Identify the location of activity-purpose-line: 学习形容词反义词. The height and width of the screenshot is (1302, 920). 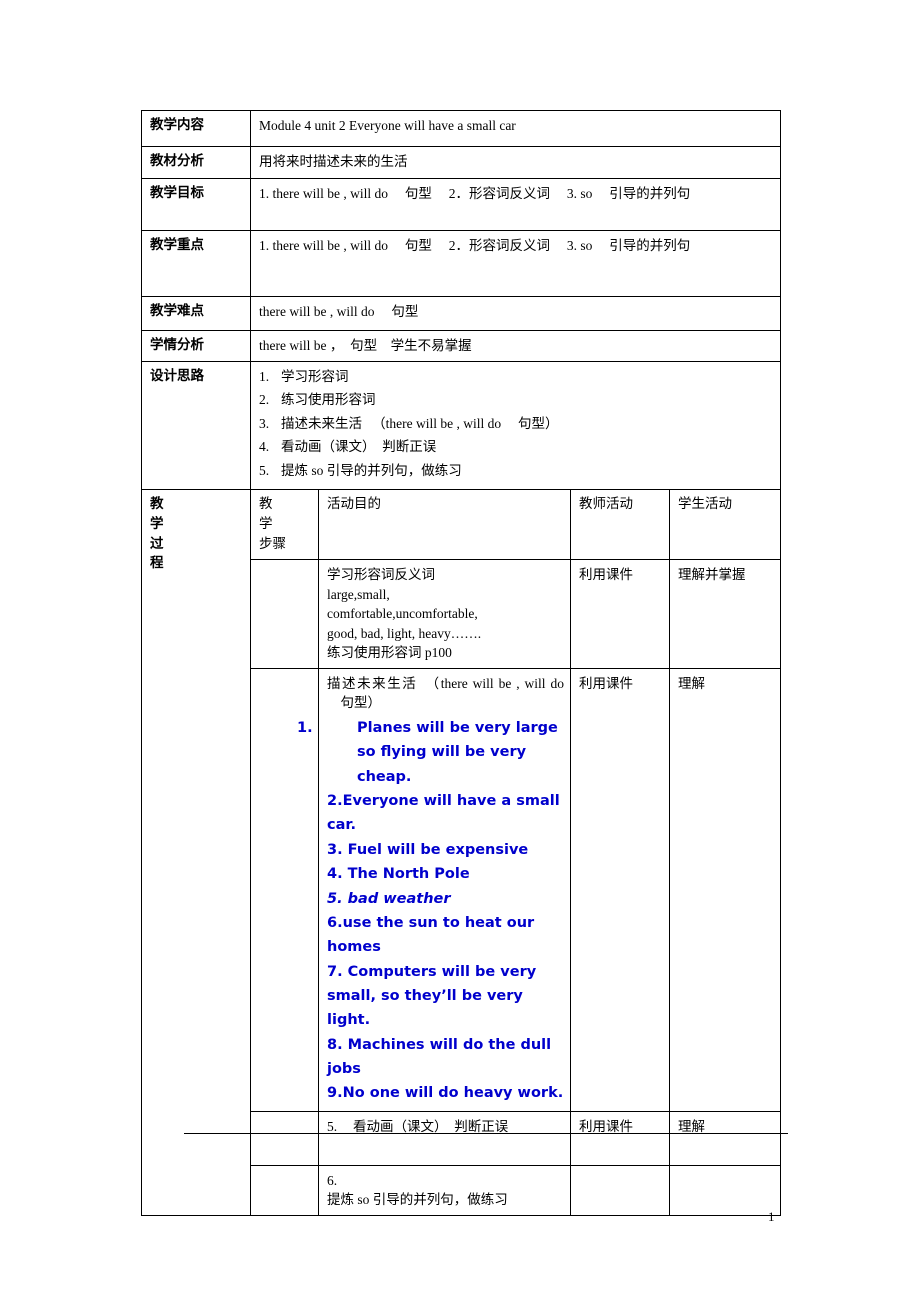
(381, 575).